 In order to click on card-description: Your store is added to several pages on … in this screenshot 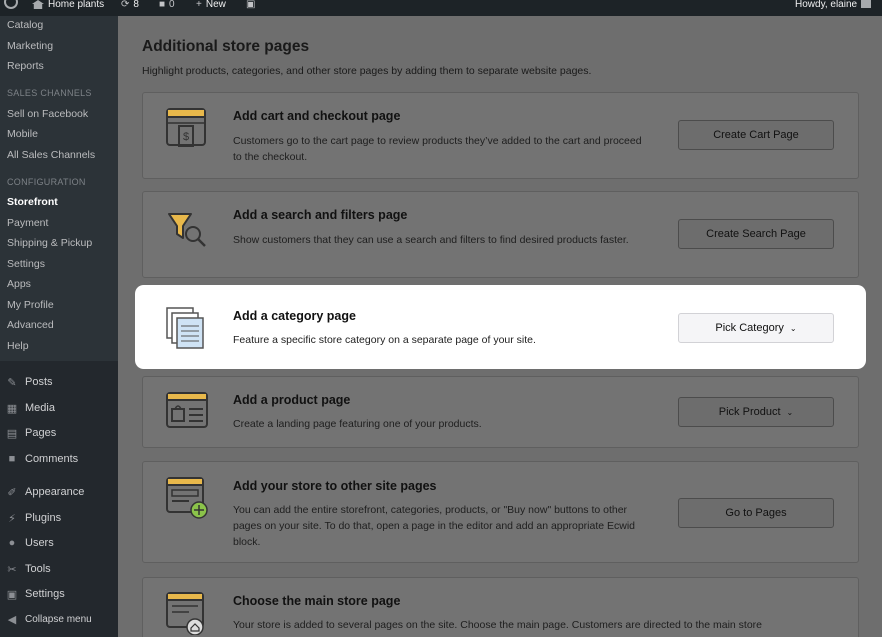, I will do `click(497, 625)`.